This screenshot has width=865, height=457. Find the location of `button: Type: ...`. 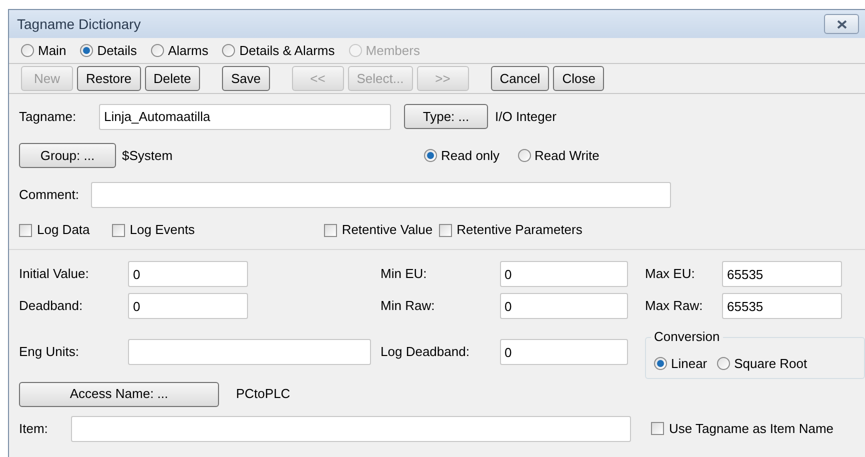

button: Type: ... is located at coordinates (446, 116).